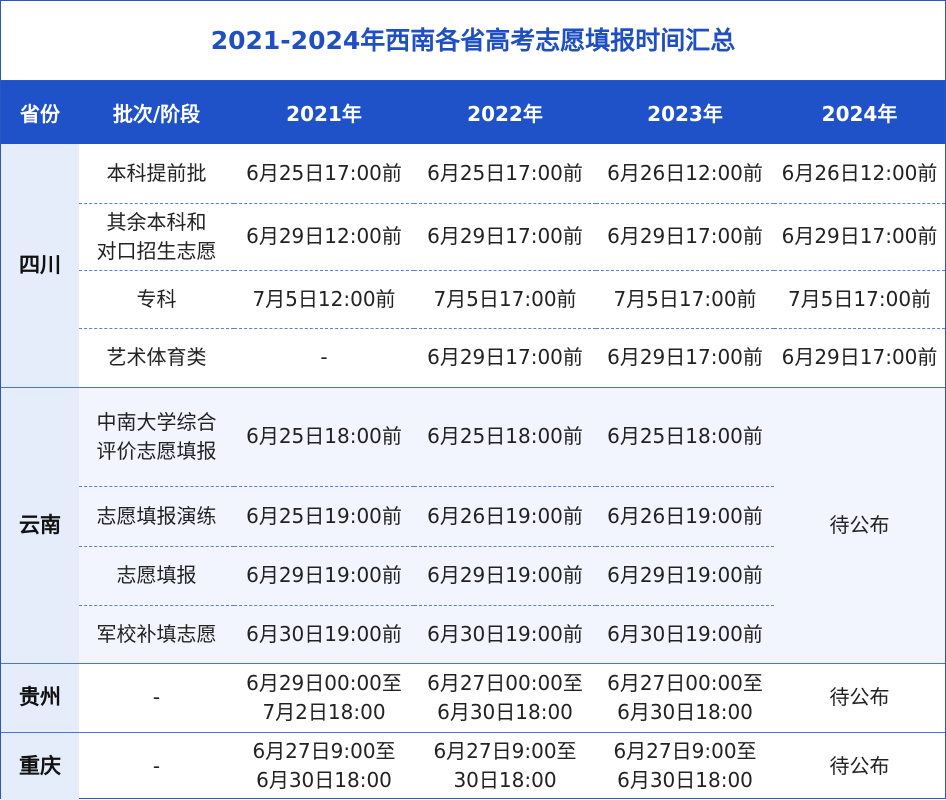  What do you see at coordinates (156, 575) in the screenshot?
I see `batch-cell: 志愿填报` at bounding box center [156, 575].